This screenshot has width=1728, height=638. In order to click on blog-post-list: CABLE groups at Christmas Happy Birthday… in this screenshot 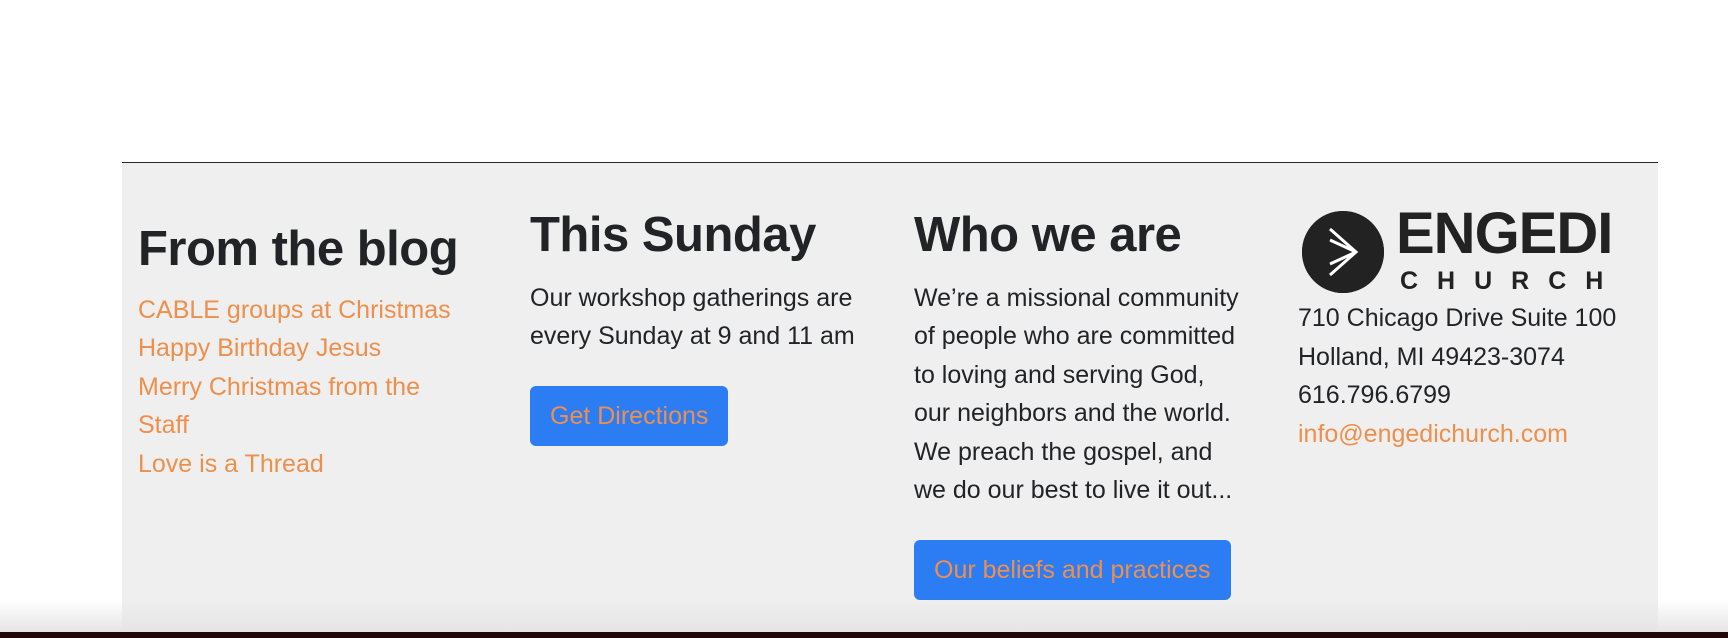, I will do `click(318, 387)`.